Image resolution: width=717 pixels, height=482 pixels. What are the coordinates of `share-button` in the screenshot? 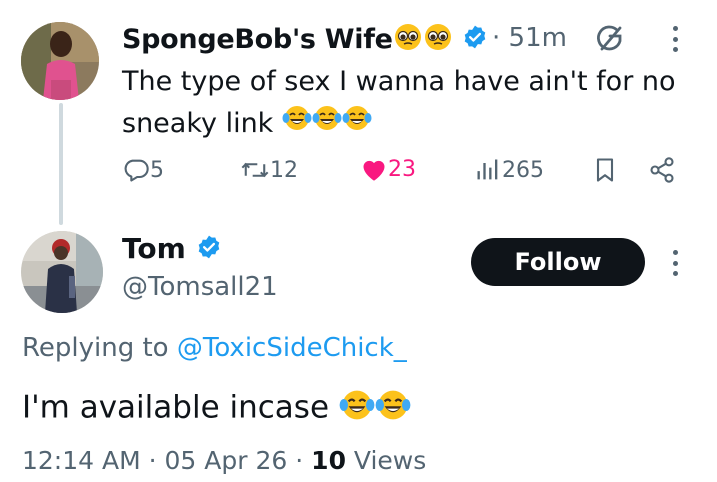 It's located at (662, 170).